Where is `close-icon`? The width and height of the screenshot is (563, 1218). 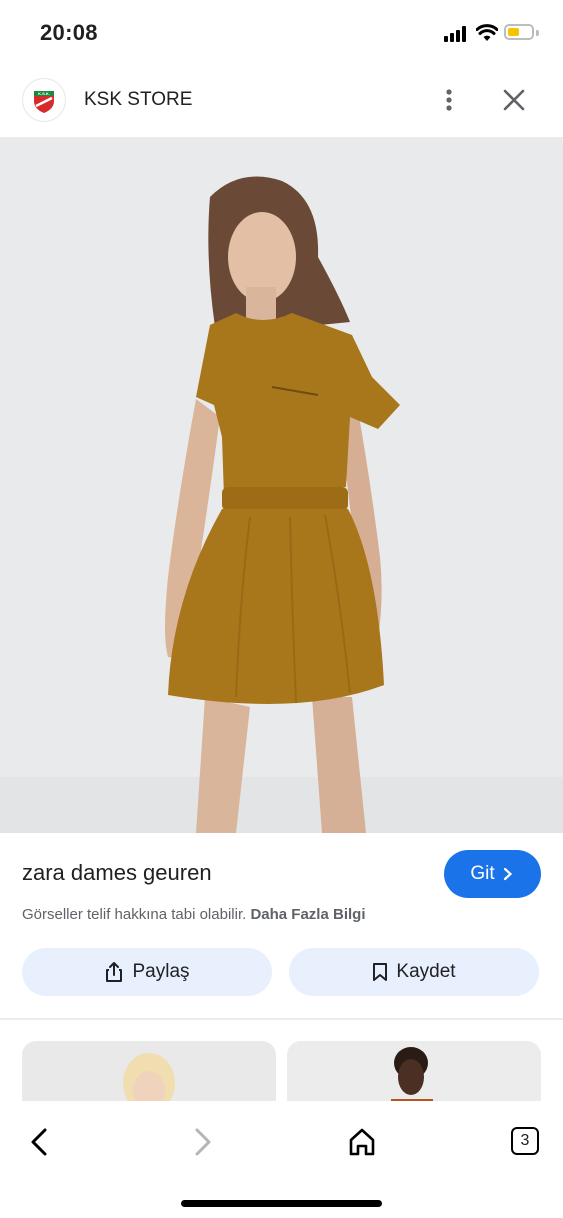 close-icon is located at coordinates (514, 100).